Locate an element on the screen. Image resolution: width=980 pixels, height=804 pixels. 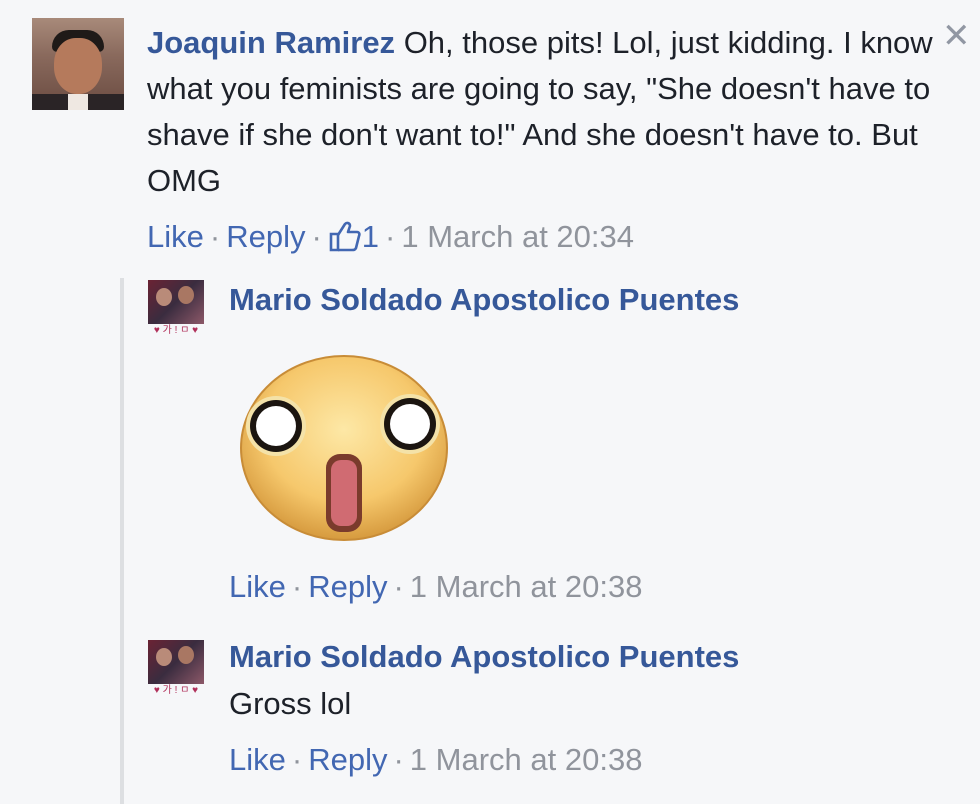
like-count: 1 is located at coordinates (370, 236).